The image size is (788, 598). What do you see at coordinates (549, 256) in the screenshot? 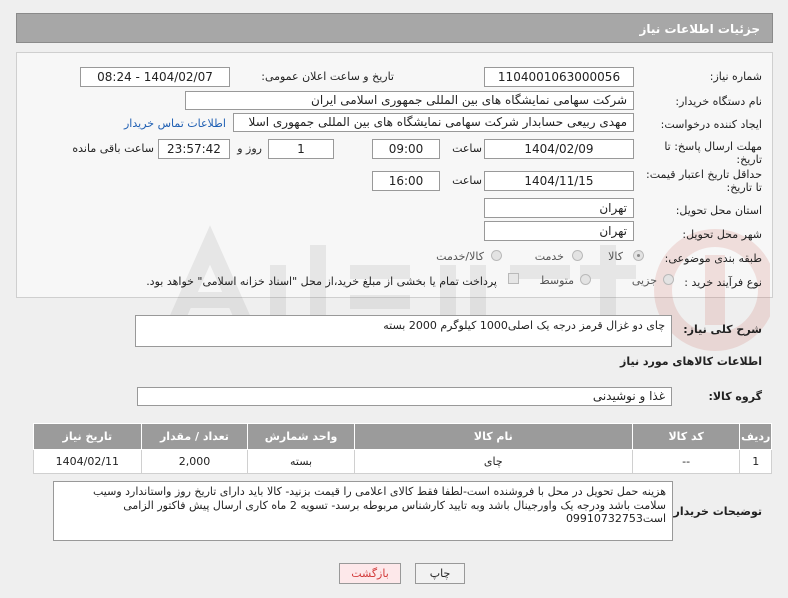
I see `category-option-service: خدمت` at bounding box center [549, 256].